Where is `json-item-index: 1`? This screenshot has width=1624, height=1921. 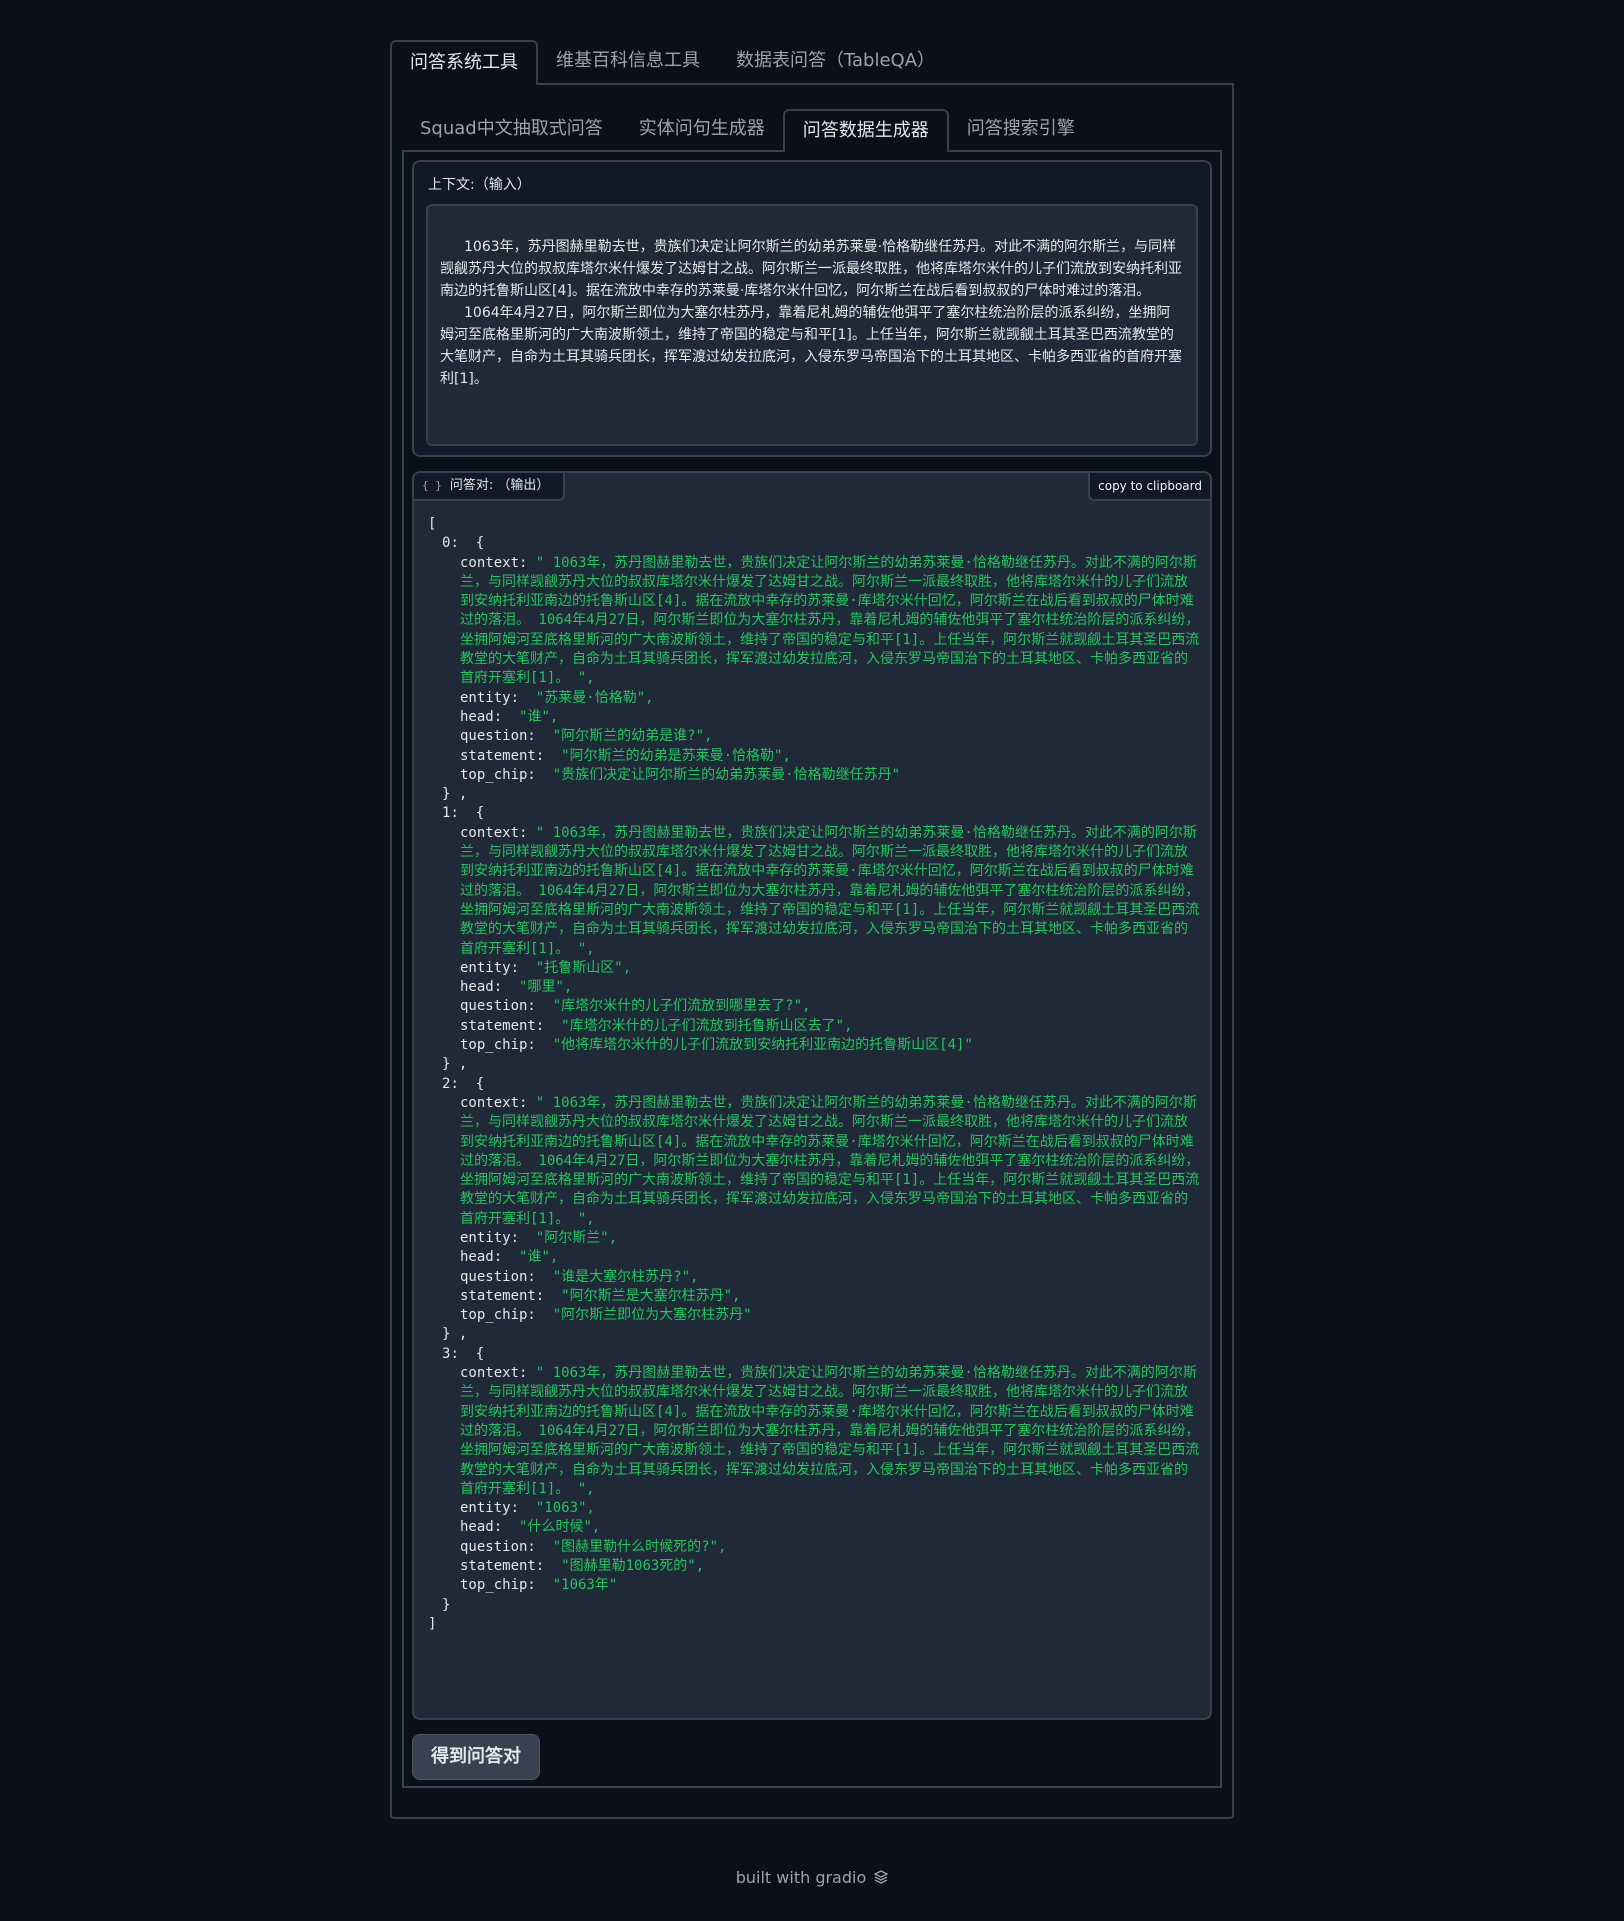
json-item-index: 1 is located at coordinates (446, 813).